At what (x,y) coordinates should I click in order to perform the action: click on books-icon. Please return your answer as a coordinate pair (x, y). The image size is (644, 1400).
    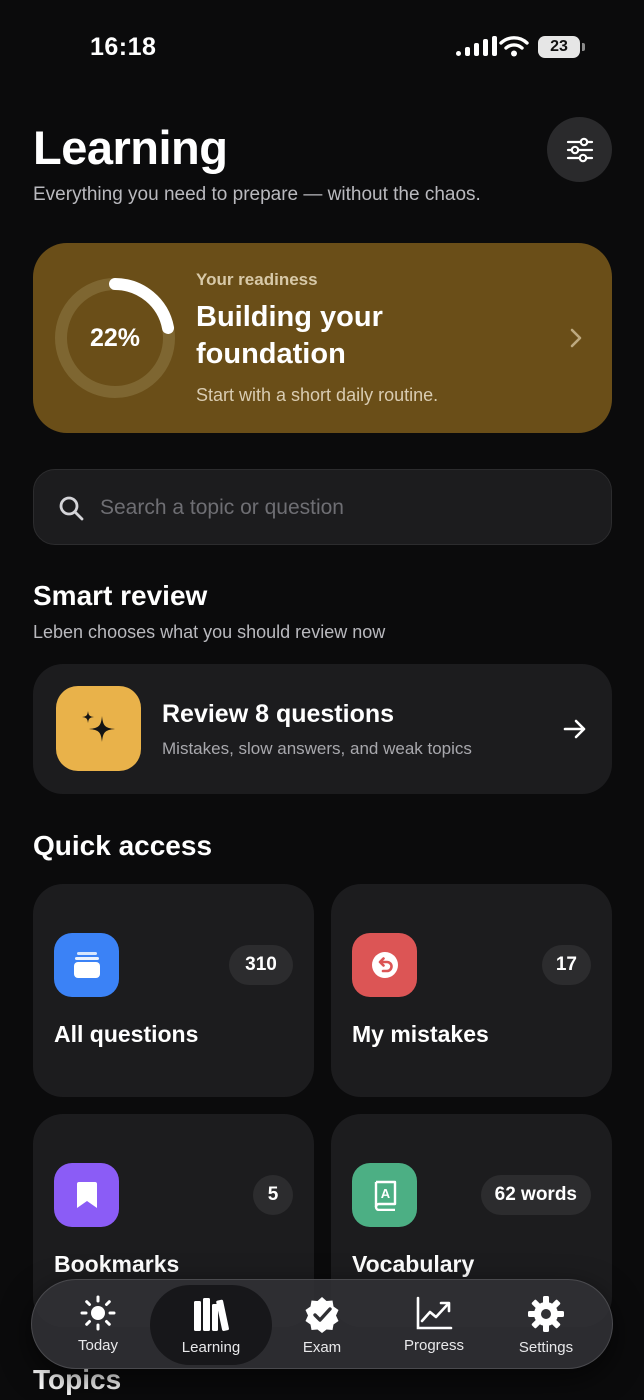
    Looking at the image, I should click on (211, 1314).